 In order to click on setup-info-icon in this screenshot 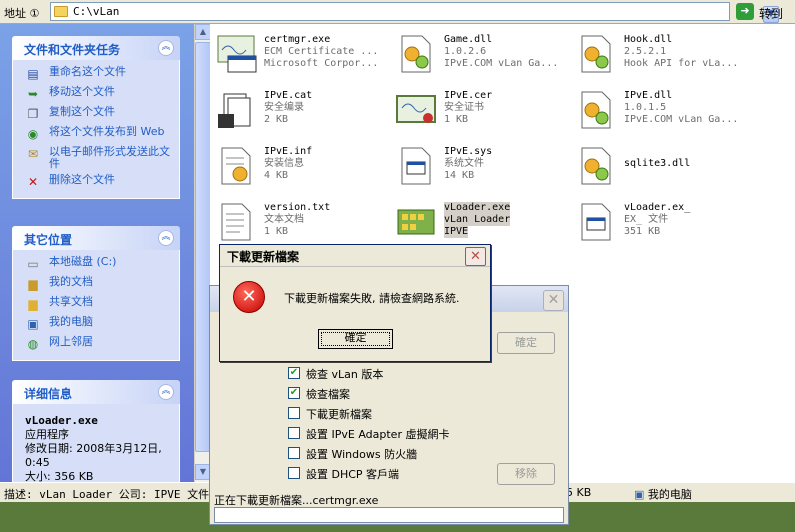, I will do `click(236, 166)`.